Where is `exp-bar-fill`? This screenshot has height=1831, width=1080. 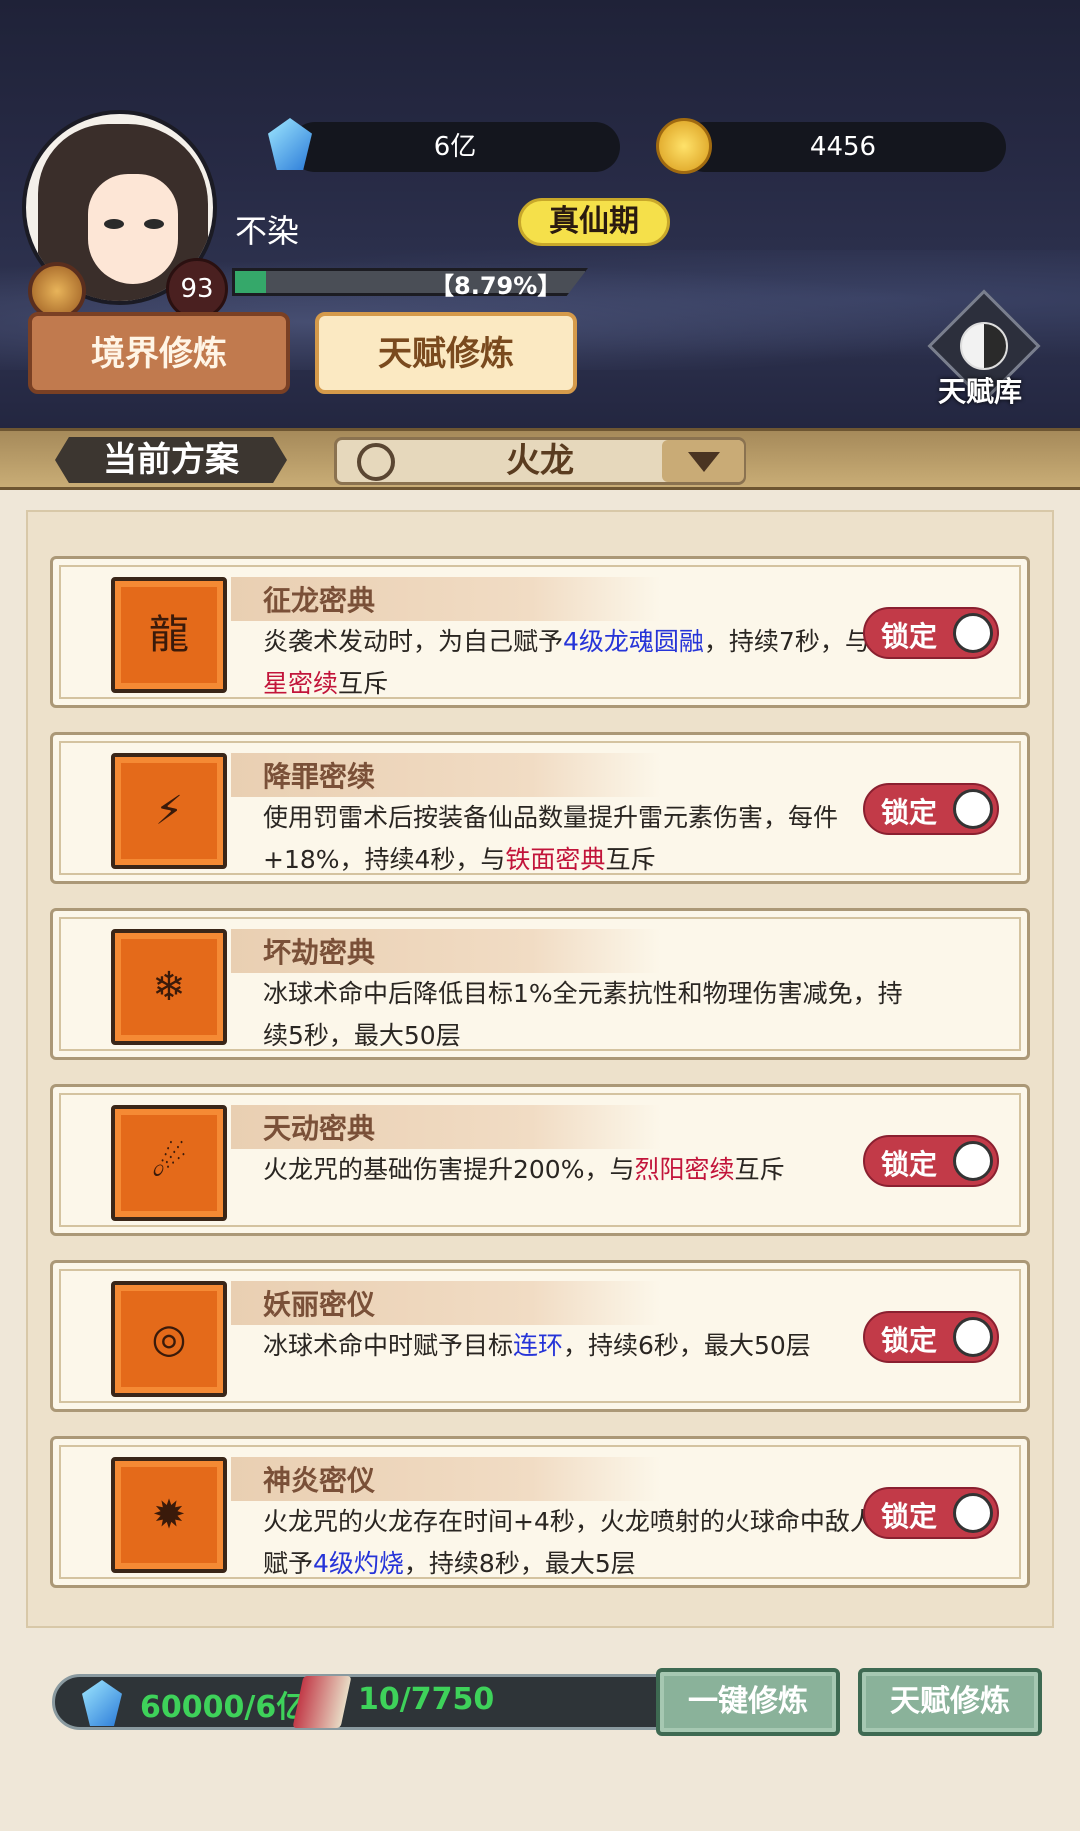 exp-bar-fill is located at coordinates (250, 282).